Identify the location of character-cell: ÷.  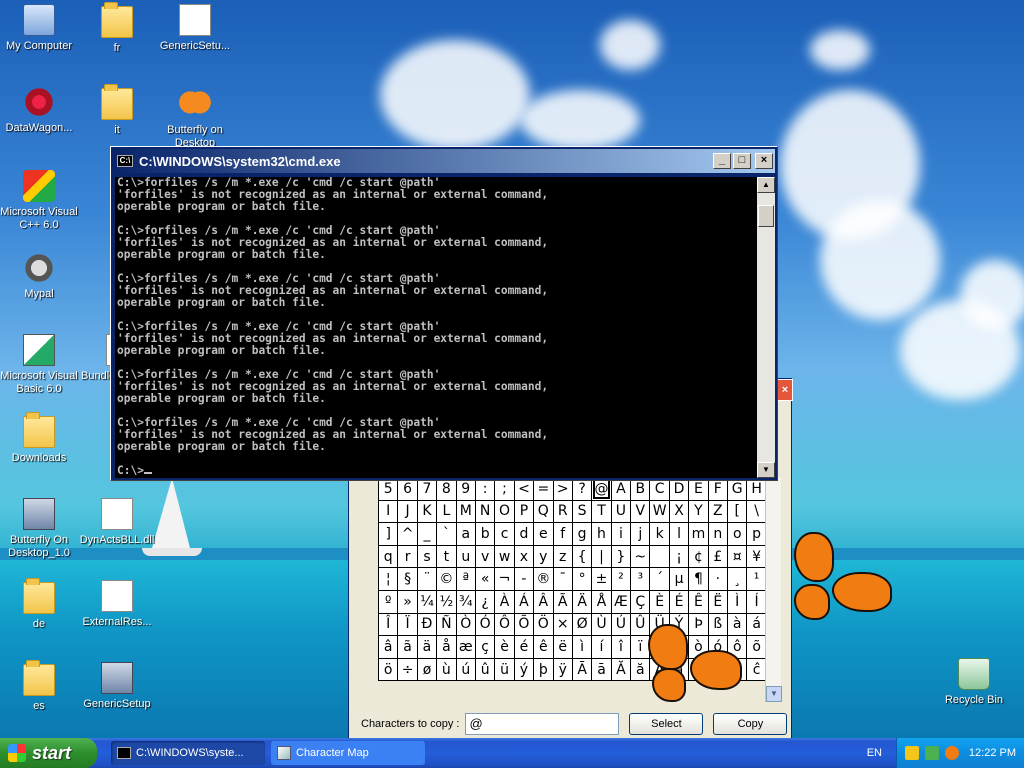
(407, 669).